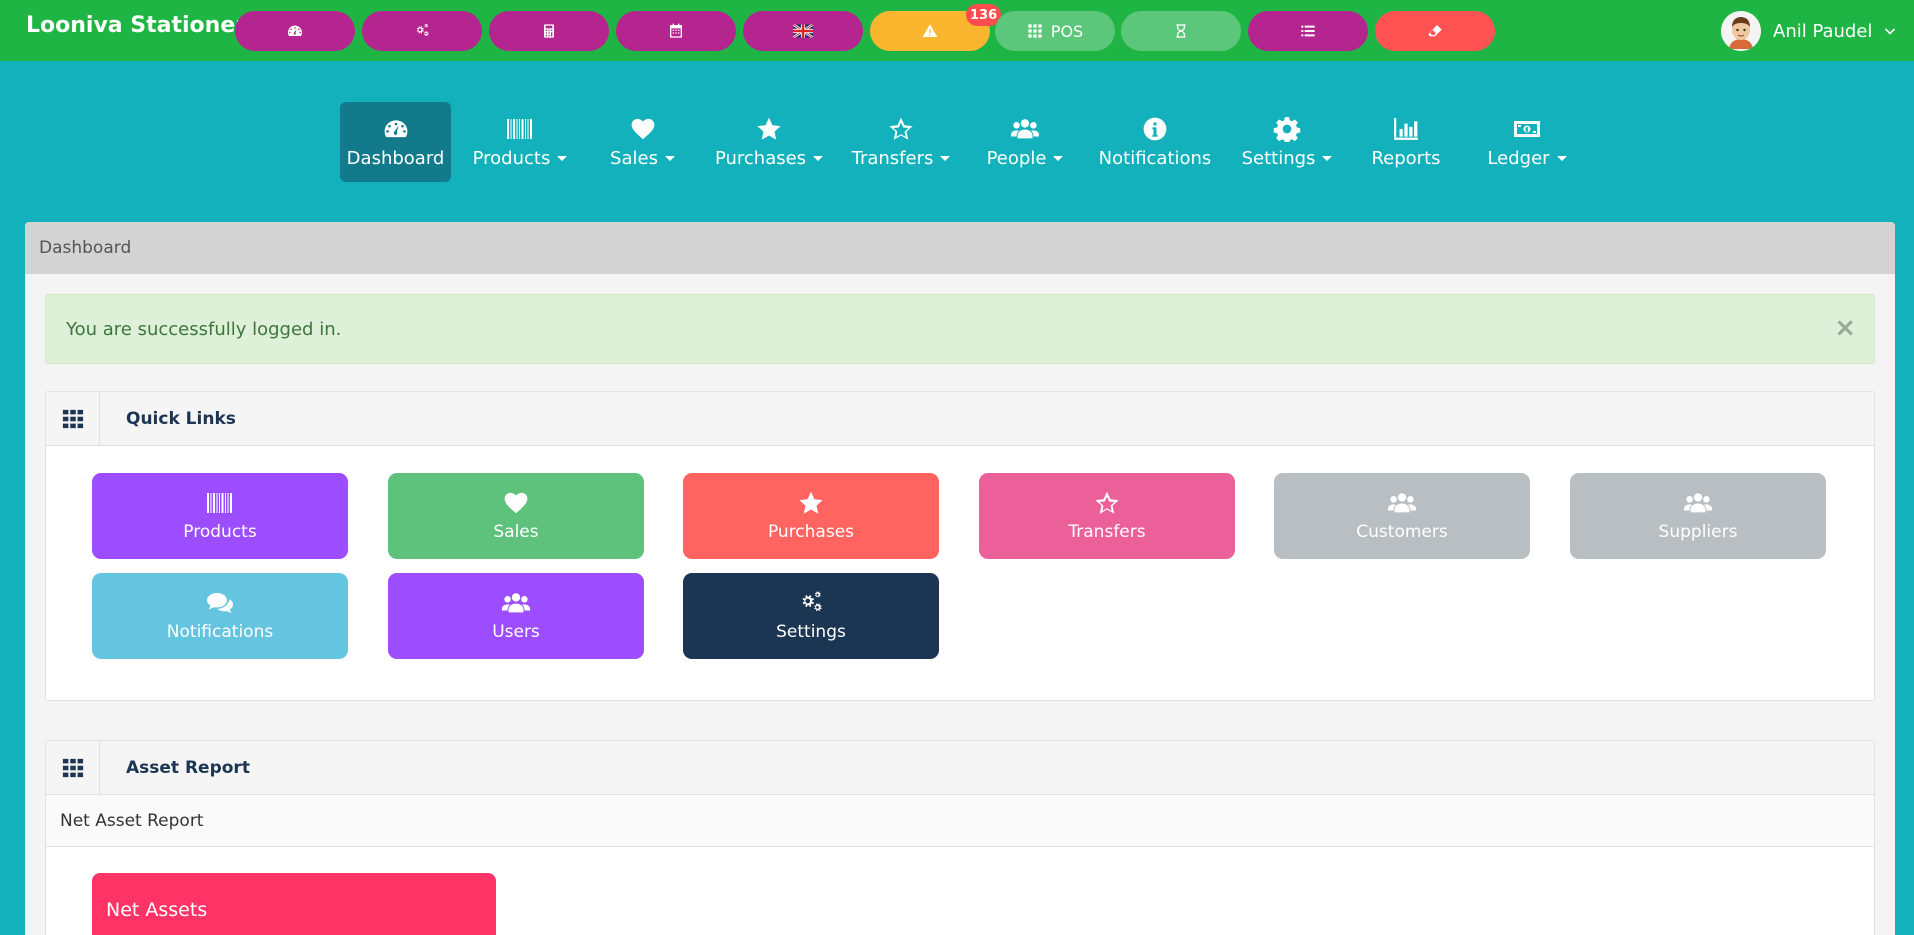 The height and width of the screenshot is (935, 1914). I want to click on nav-label: Transfers, so click(892, 158).